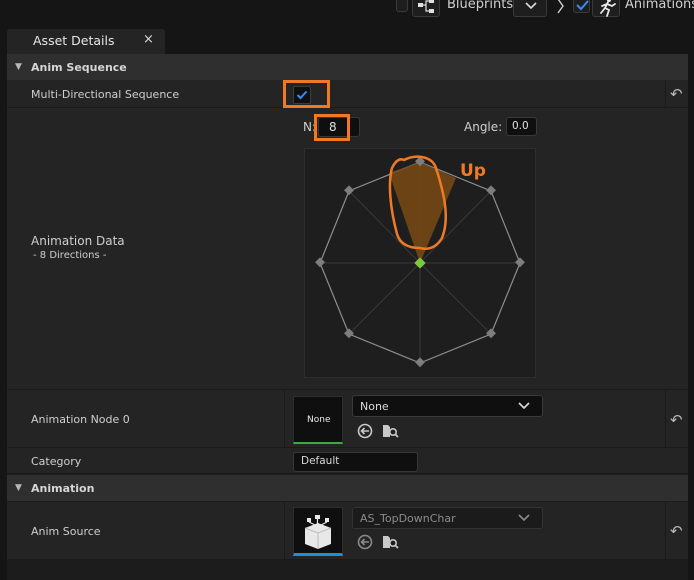 The height and width of the screenshot is (580, 694). What do you see at coordinates (659, 6) in the screenshot?
I see `animations-label: Animations` at bounding box center [659, 6].